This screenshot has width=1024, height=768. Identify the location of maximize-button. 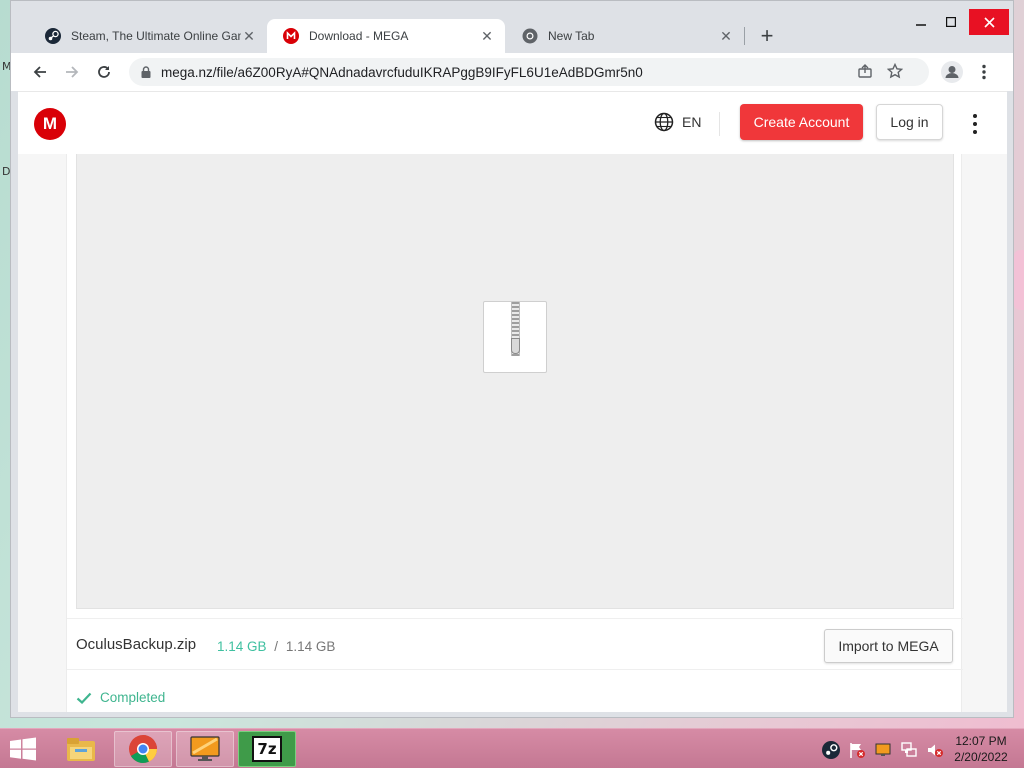
(951, 22).